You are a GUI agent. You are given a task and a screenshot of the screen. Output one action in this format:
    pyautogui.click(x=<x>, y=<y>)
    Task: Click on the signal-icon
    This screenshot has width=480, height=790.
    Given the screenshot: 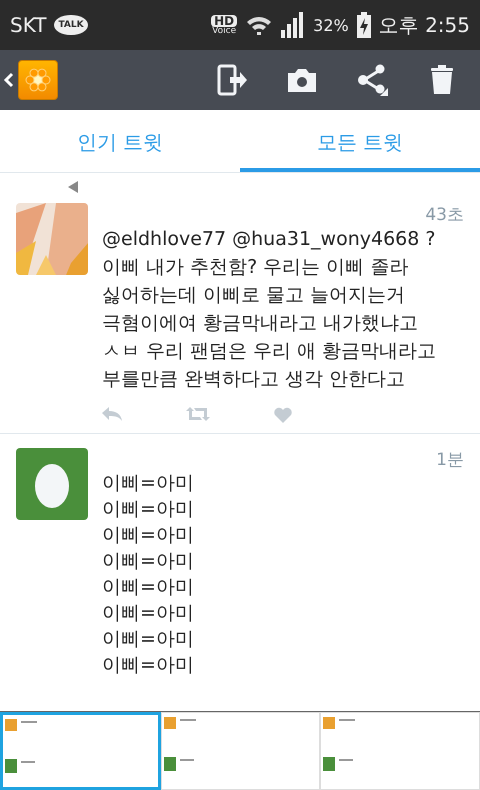 What is the action you would take?
    pyautogui.click(x=293, y=25)
    